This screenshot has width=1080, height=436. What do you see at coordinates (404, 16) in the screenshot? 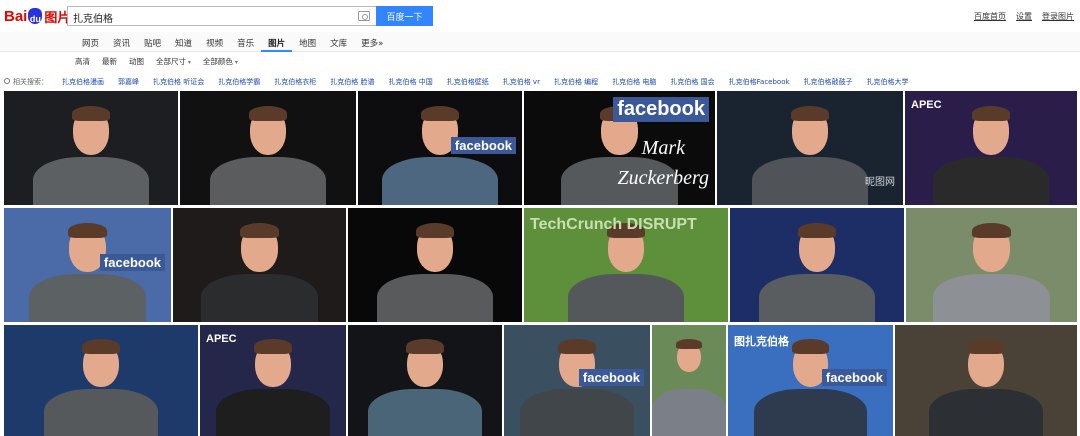
I see `search-button: 百度一下` at bounding box center [404, 16].